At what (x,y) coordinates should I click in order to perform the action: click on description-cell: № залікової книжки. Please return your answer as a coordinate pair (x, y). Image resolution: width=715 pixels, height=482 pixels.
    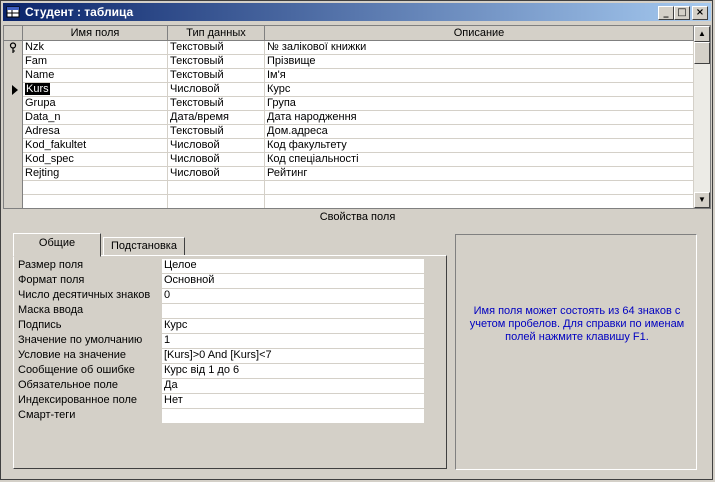
    Looking at the image, I should click on (479, 47).